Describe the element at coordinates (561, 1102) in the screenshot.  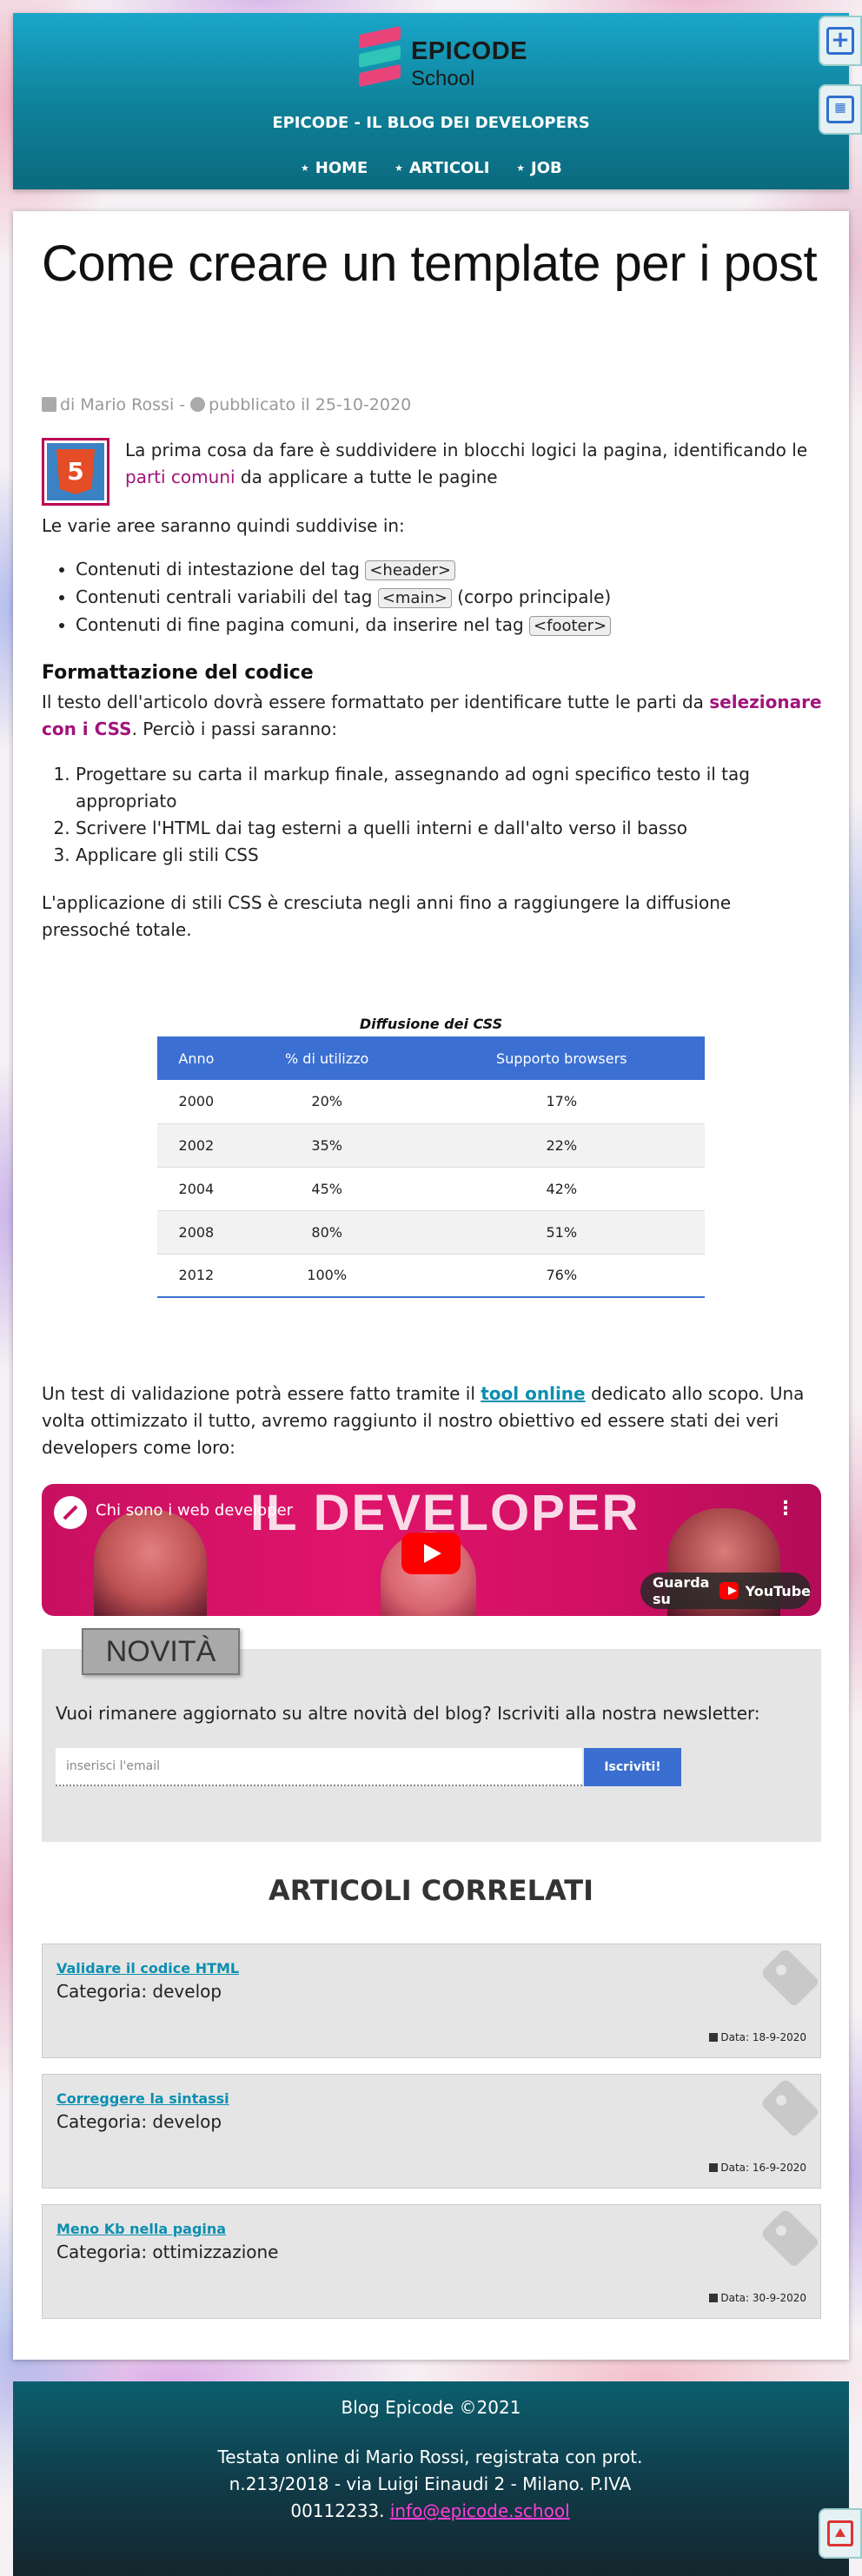
I see `table-cell: 17%` at that location.